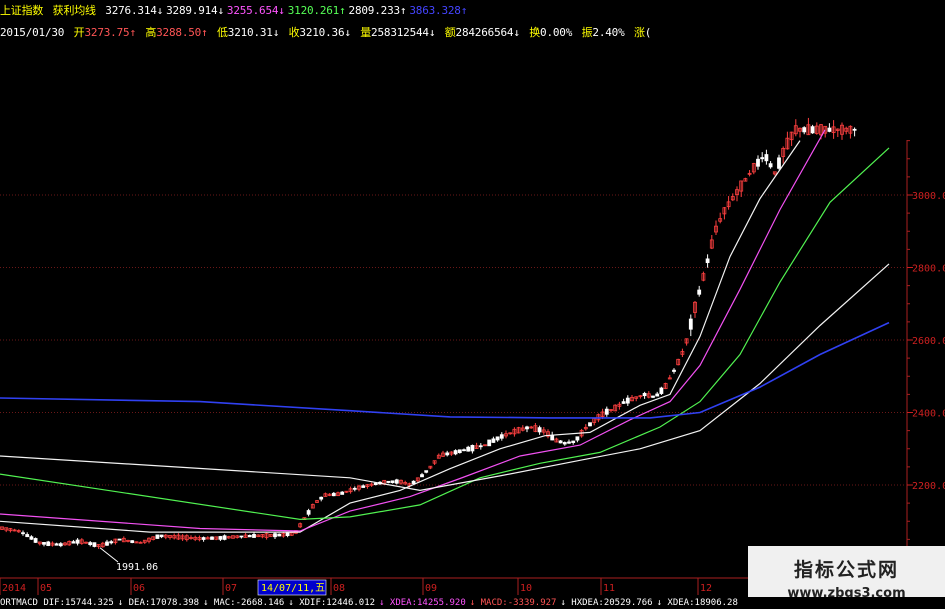 This screenshot has height=609, width=945. Describe the element at coordinates (158, 603) in the screenshot. I see `macd-value-2: ↓ DEA:17078.398` at that location.